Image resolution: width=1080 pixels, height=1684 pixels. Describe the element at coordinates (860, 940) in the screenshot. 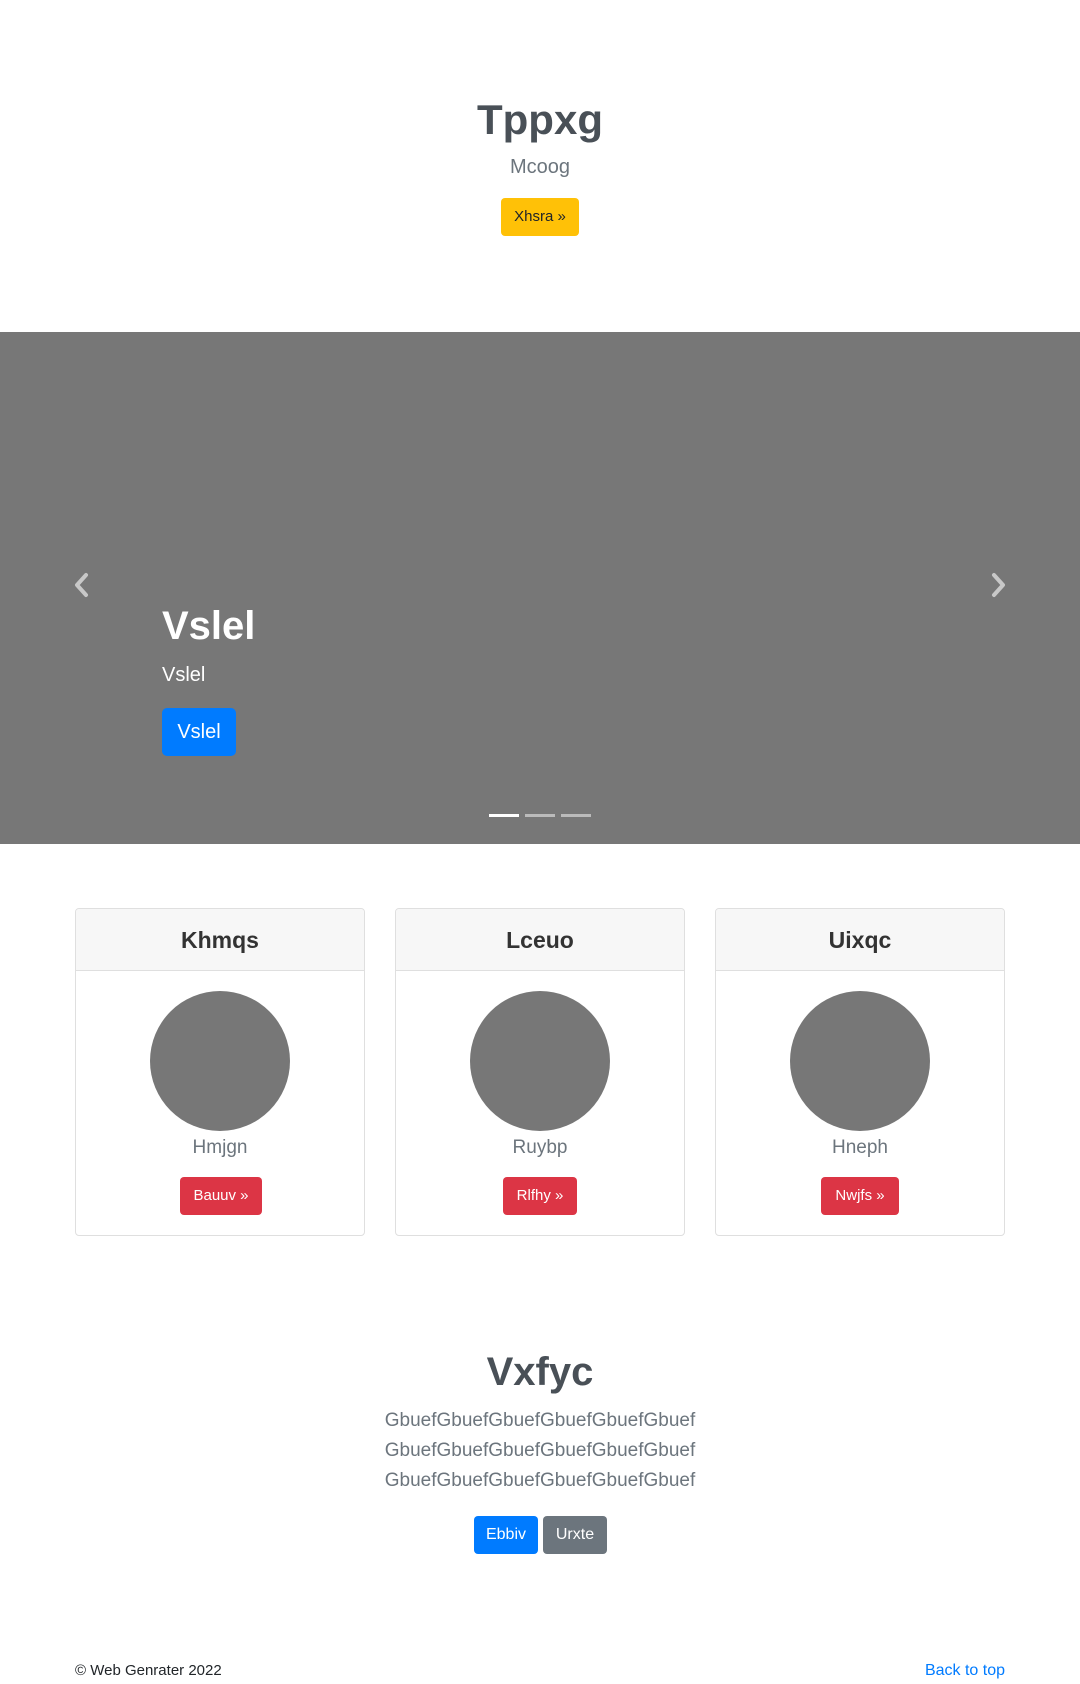

I see `card-header: Uixqc` at that location.